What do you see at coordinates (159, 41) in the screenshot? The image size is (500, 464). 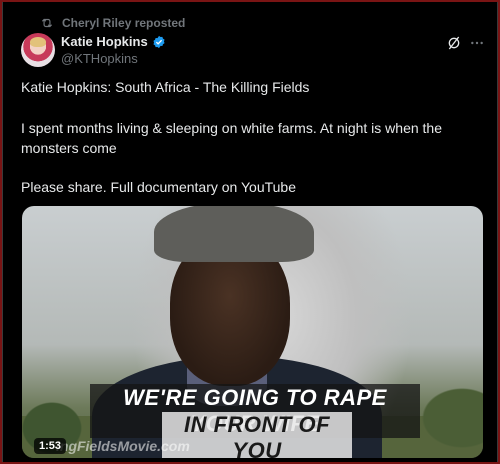 I see `verified-badge-icon` at bounding box center [159, 41].